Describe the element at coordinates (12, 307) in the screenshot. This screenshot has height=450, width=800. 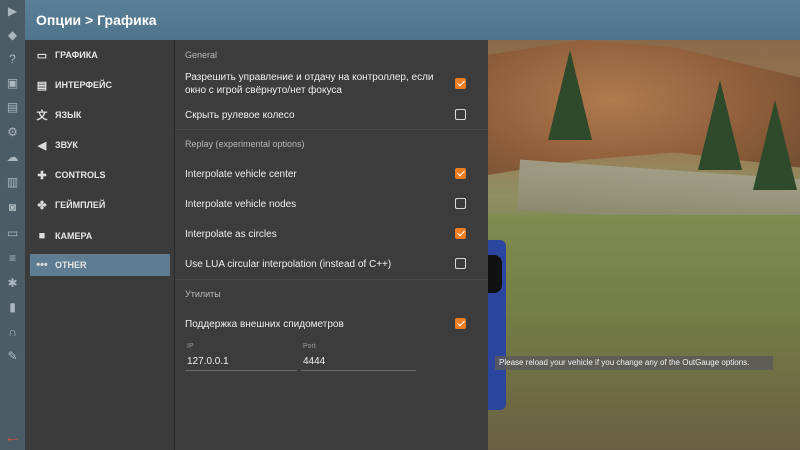
I see `chart-icon: ▮` at that location.